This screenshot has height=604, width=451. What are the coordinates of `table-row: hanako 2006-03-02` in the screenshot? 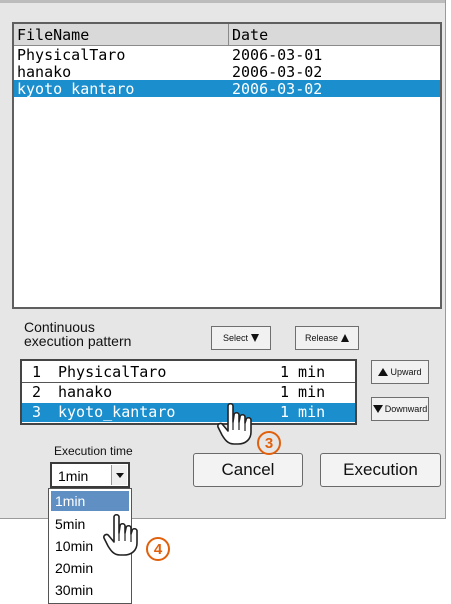 It's located at (227, 72).